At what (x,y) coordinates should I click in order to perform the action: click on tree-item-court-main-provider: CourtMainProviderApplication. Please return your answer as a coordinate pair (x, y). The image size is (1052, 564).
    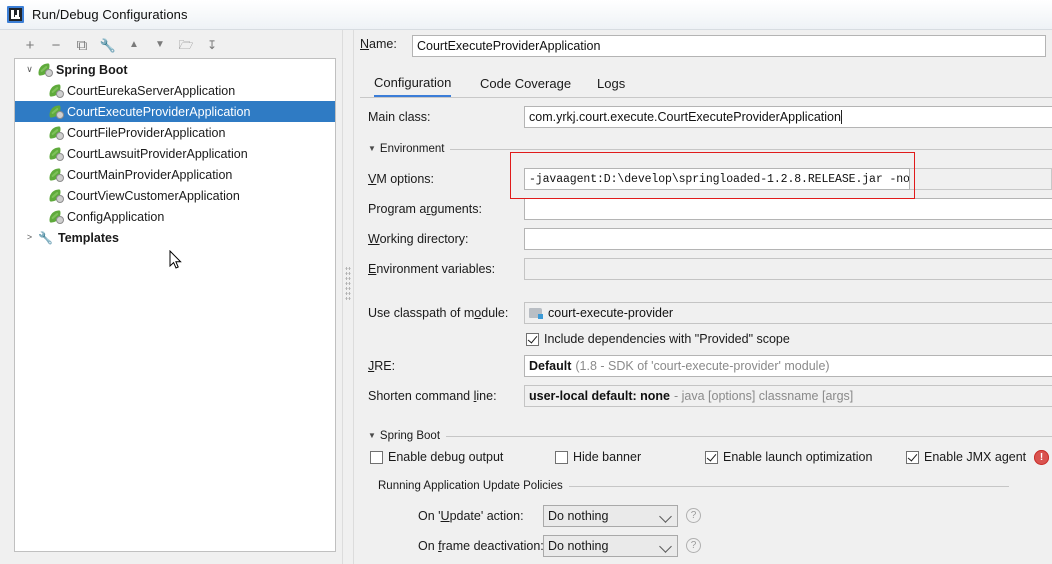
    Looking at the image, I should click on (175, 174).